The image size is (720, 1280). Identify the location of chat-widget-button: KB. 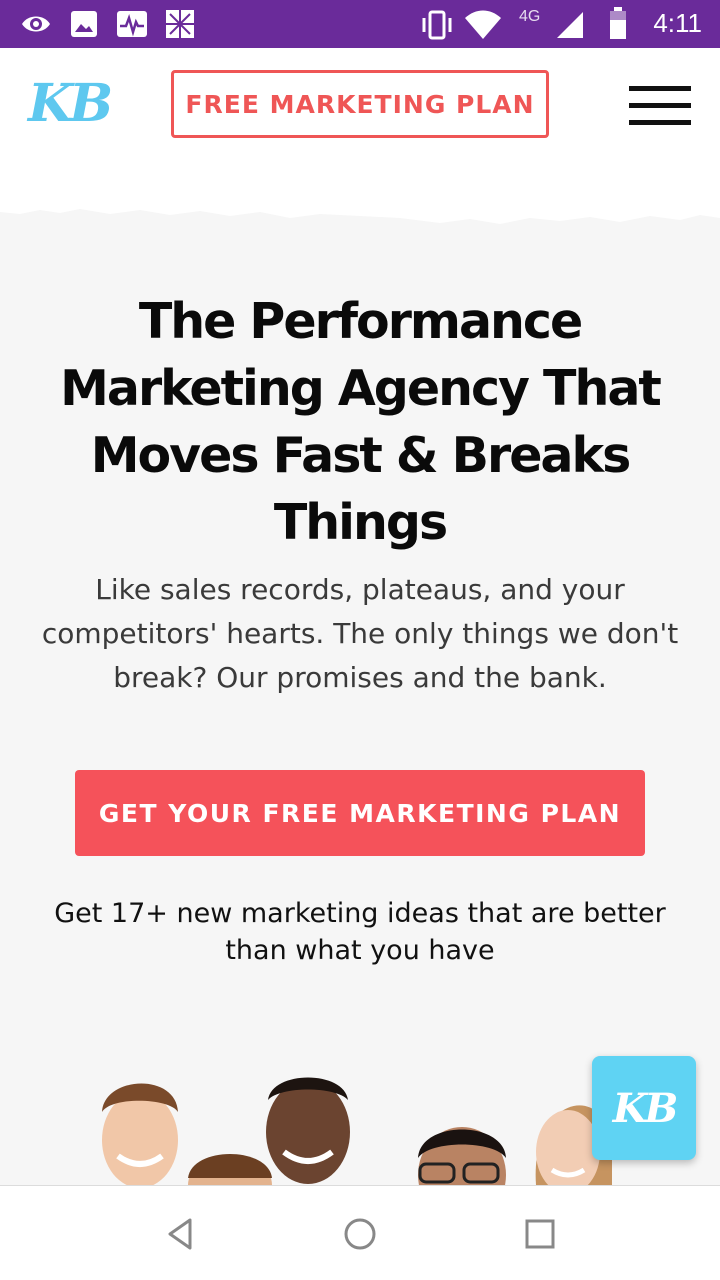
(644, 1108).